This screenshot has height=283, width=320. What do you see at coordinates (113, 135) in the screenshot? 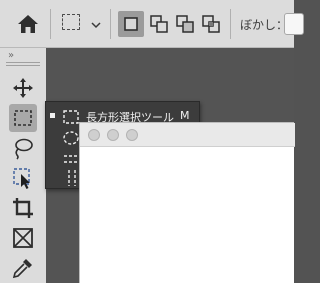
I see `minimize-window-button` at bounding box center [113, 135].